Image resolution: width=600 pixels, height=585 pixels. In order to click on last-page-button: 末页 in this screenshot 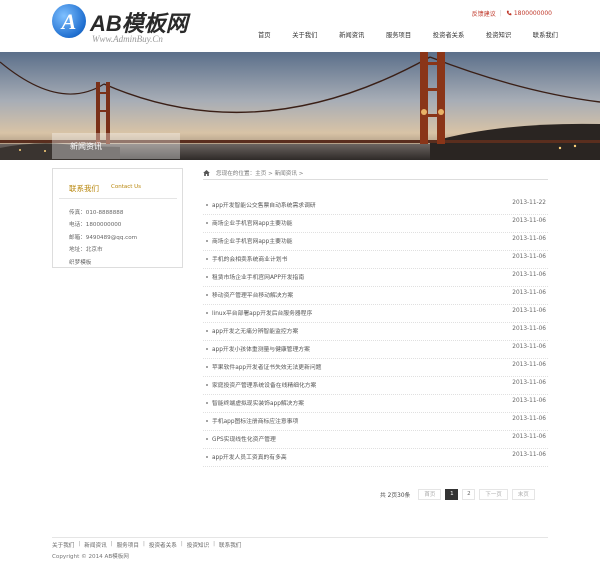, I will do `click(523, 494)`.